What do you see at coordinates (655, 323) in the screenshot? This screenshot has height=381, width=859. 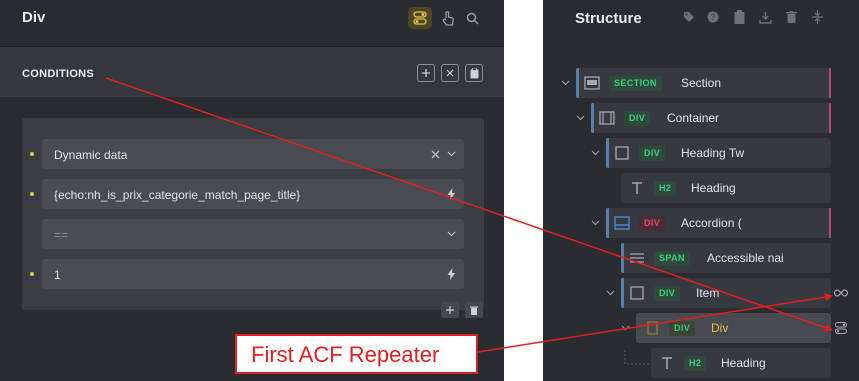 I see `arrow-to-loop-icon` at bounding box center [655, 323].